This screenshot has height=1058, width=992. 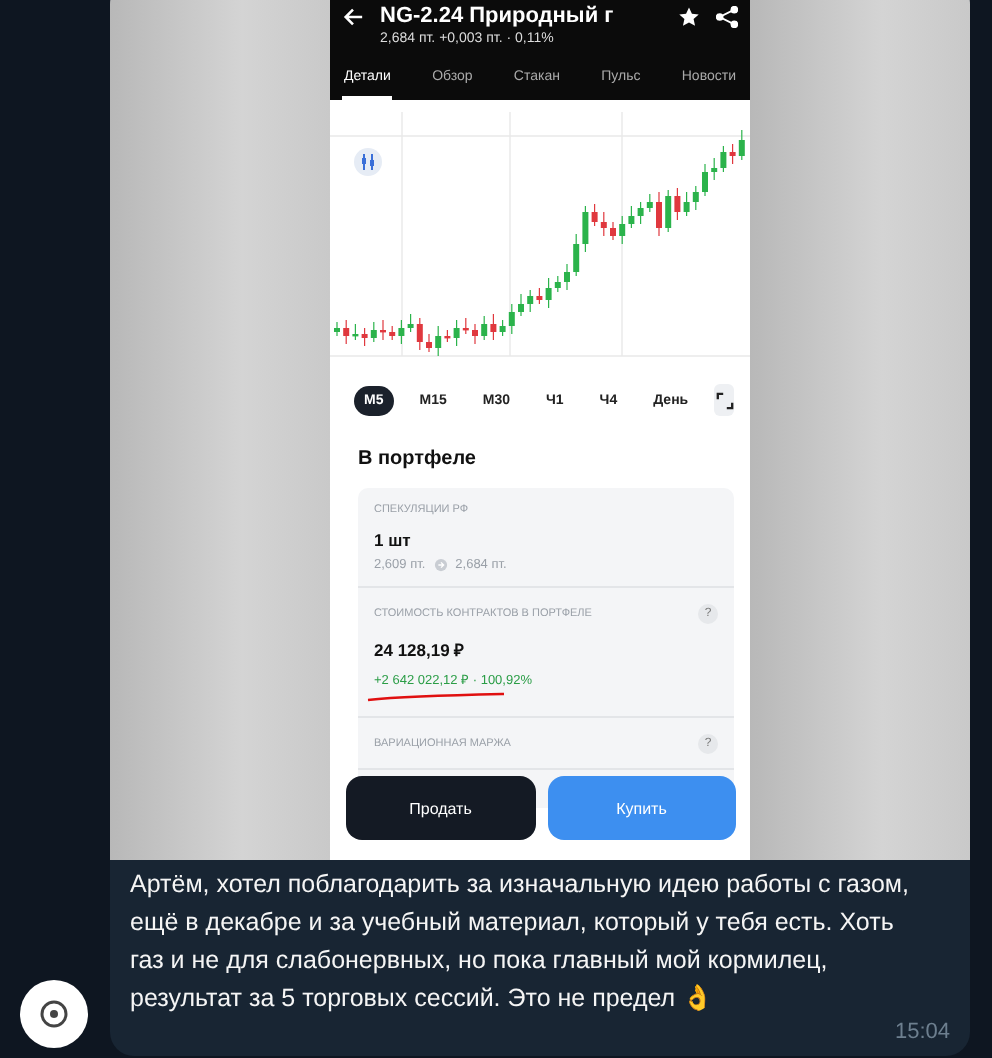 I want to click on share-icon, so click(x=727, y=16).